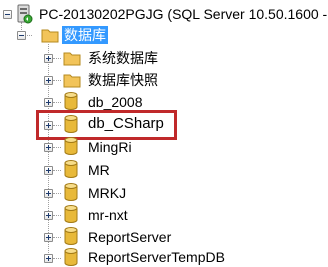 The height and width of the screenshot is (267, 328). What do you see at coordinates (107, 193) in the screenshot?
I see `tree-item-label: MRKJ` at bounding box center [107, 193].